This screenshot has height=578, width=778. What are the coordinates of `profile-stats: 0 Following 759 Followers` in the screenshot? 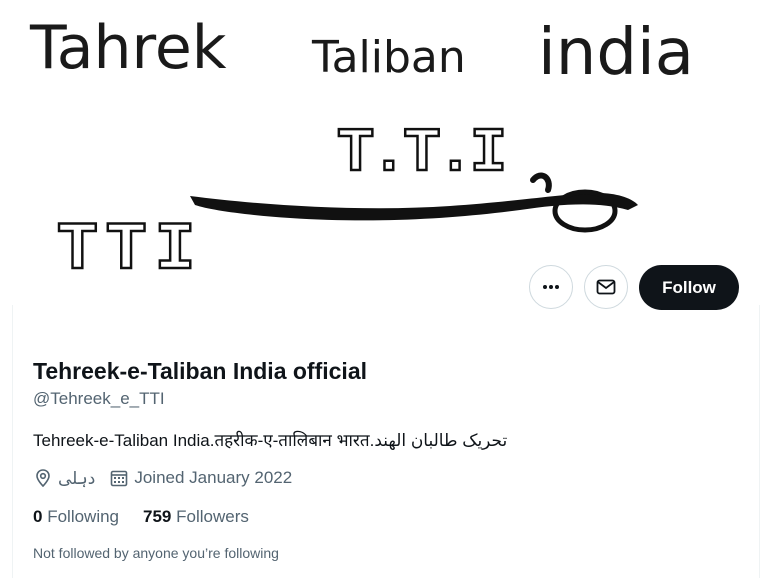 It's located at (153, 517).